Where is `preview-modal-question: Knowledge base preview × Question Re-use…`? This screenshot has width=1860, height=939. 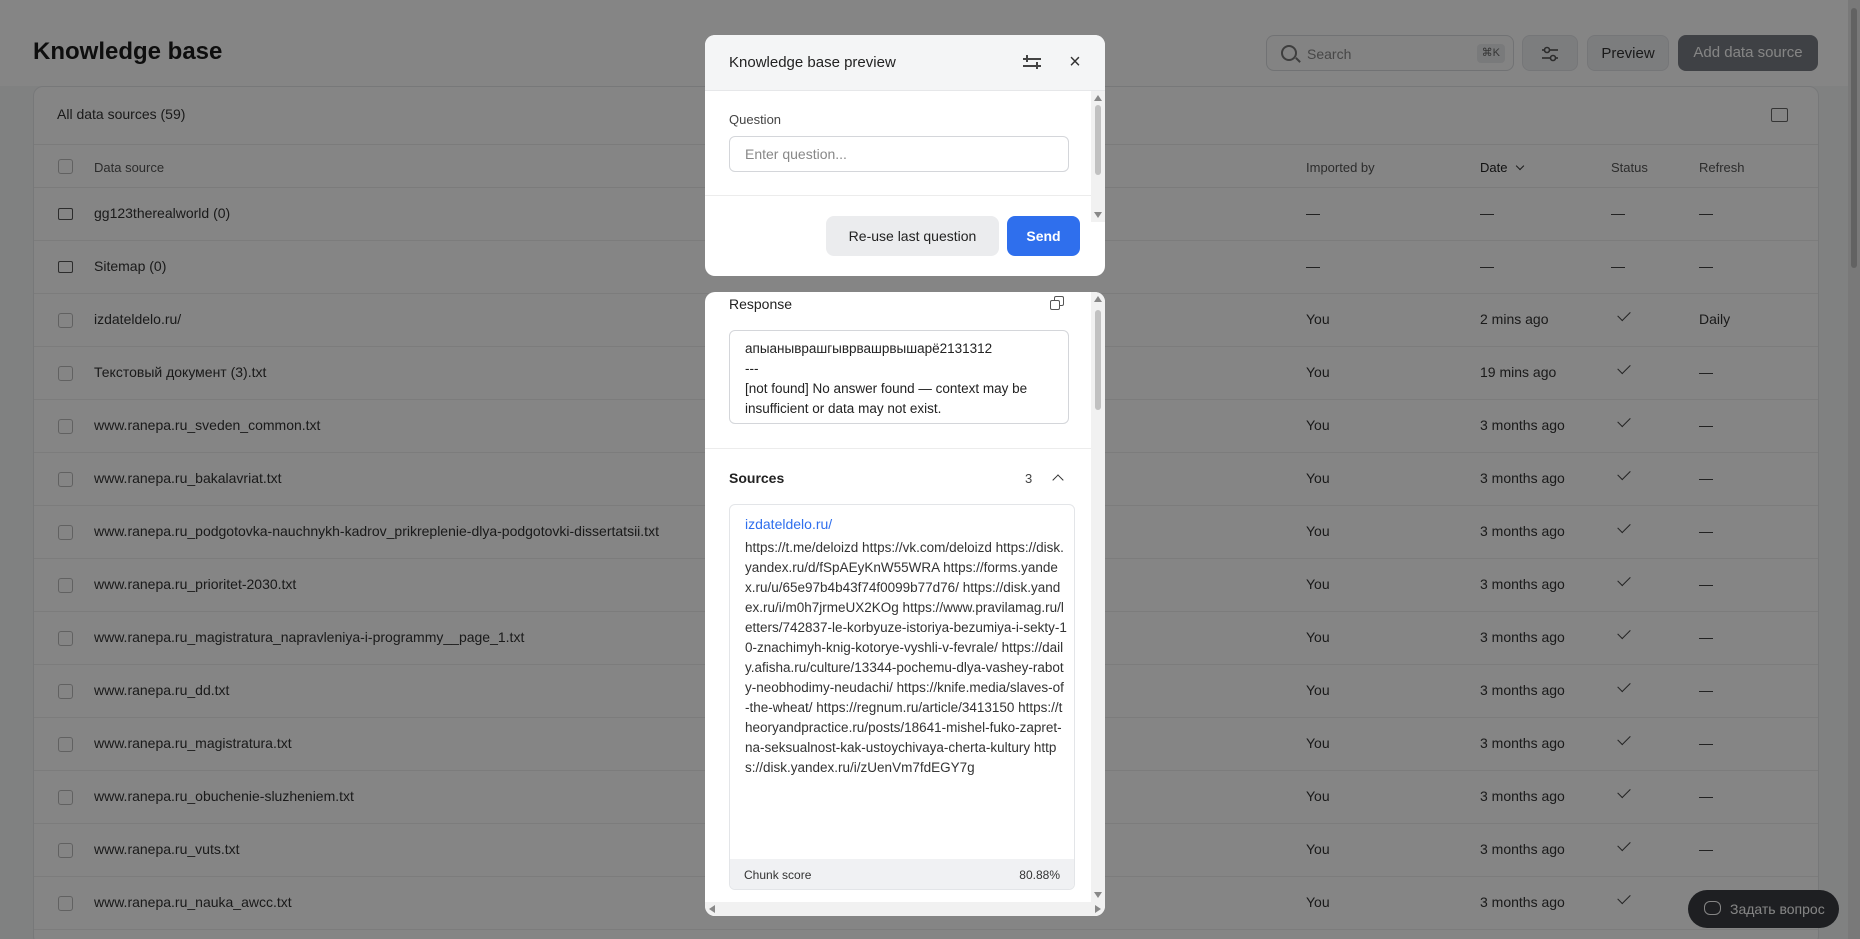
preview-modal-question: Knowledge base preview × Question Re-use… is located at coordinates (905, 155).